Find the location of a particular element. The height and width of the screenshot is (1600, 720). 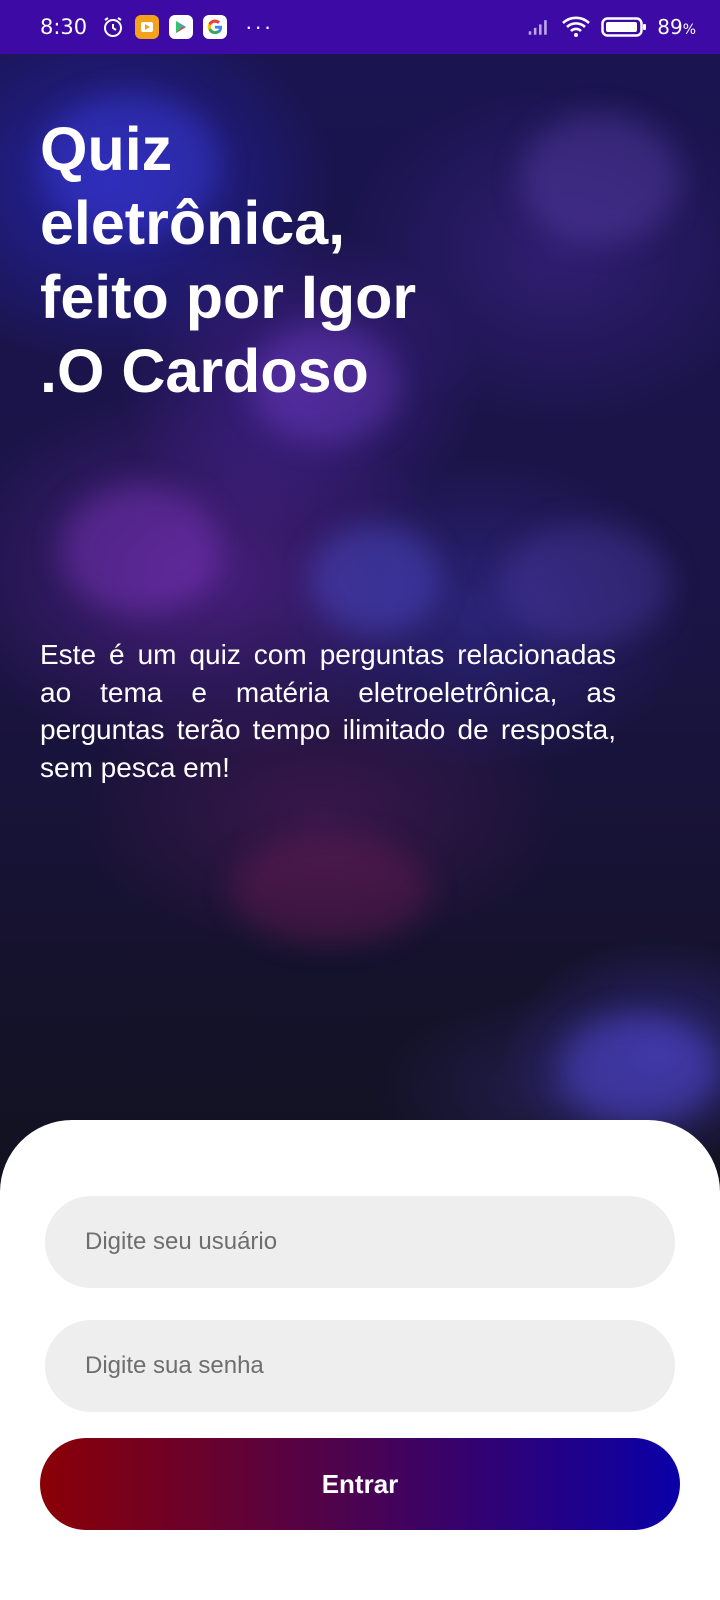

status-left: 8:30 ··· is located at coordinates (156, 27).